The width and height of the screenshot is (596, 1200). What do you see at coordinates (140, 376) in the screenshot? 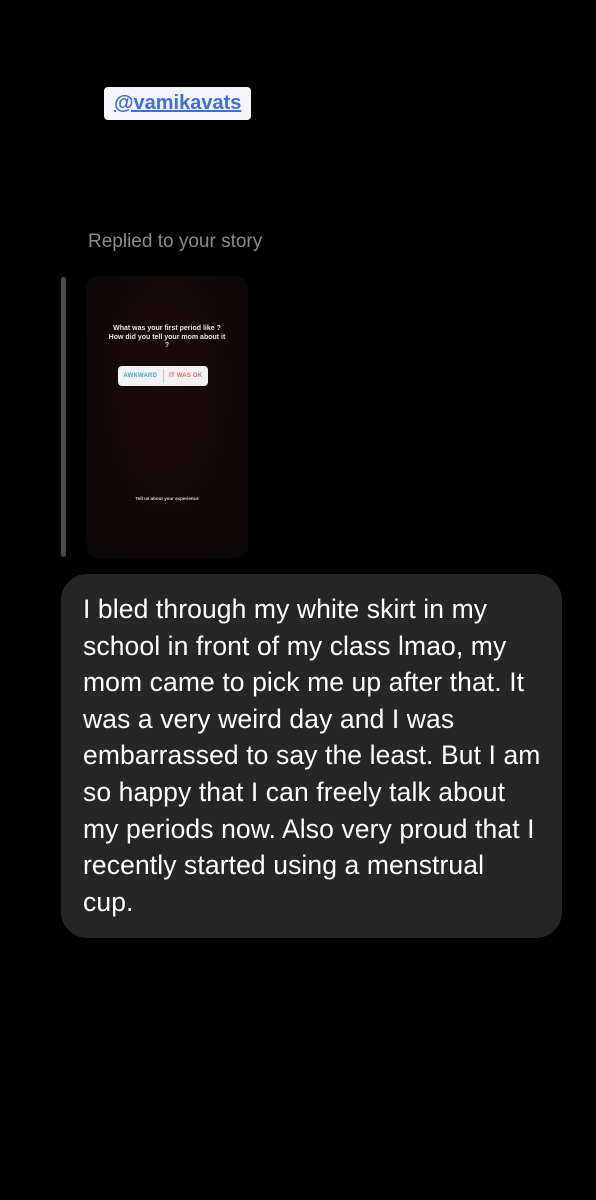
I see `poll-option-awkward: AWKWARD` at bounding box center [140, 376].